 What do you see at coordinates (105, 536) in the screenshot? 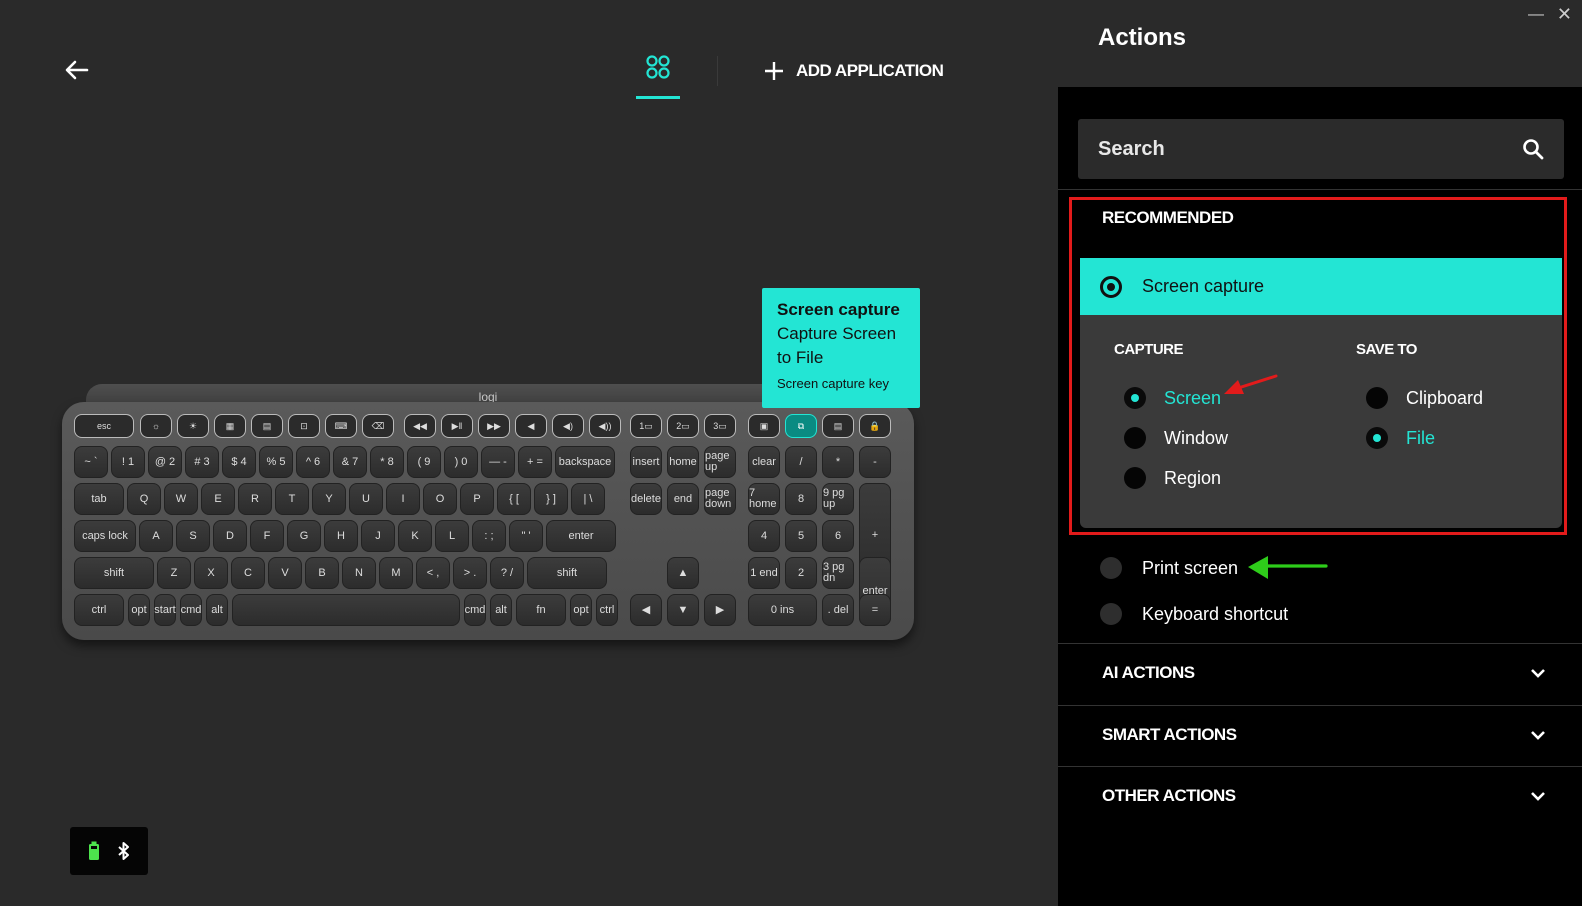
I see `keyboard-key: caps lock` at bounding box center [105, 536].